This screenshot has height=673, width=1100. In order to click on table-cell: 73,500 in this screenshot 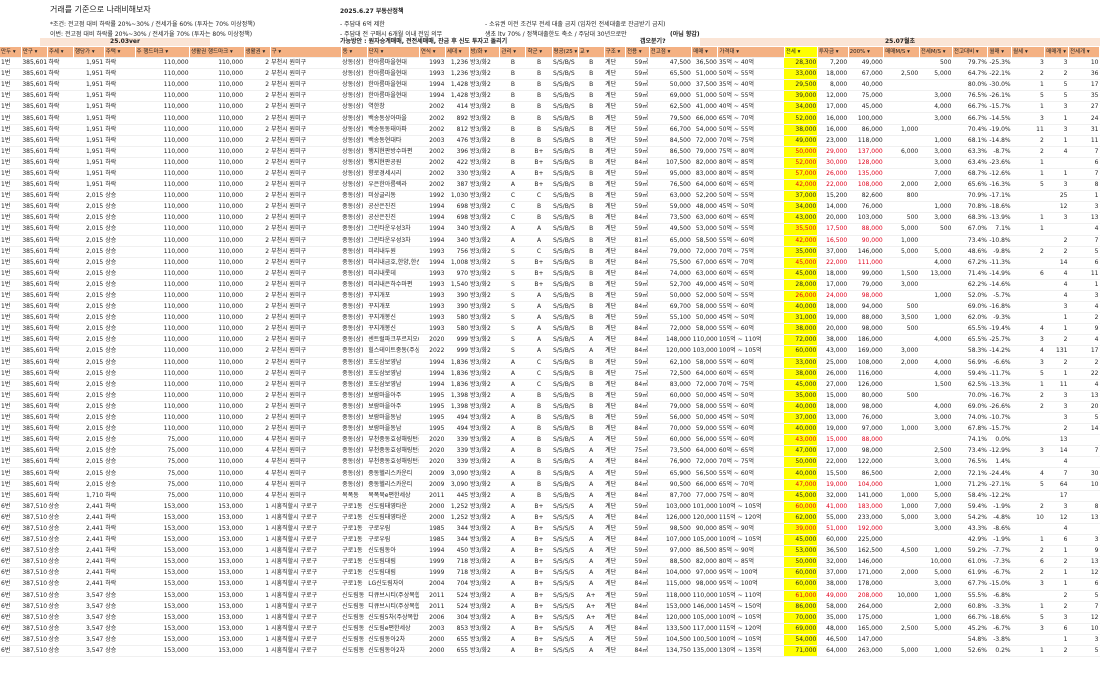, I will do `click(670, 218)`.